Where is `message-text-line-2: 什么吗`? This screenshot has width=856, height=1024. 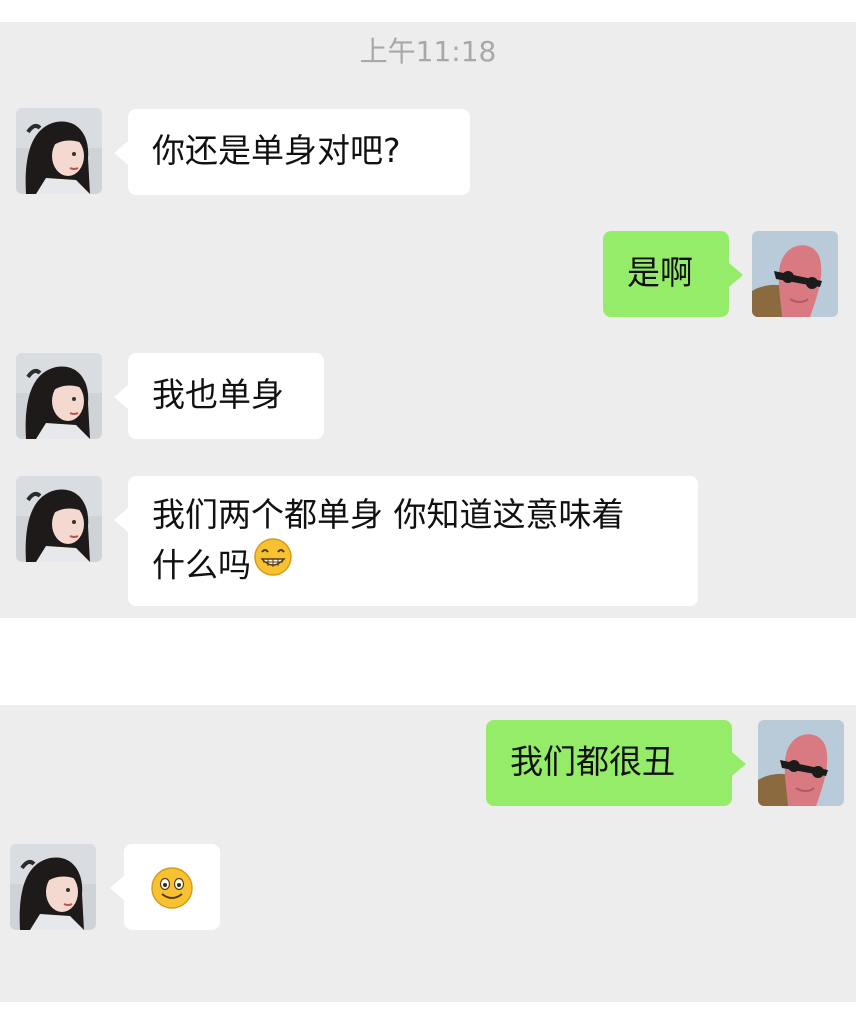 message-text-line-2: 什么吗 is located at coordinates (413, 565).